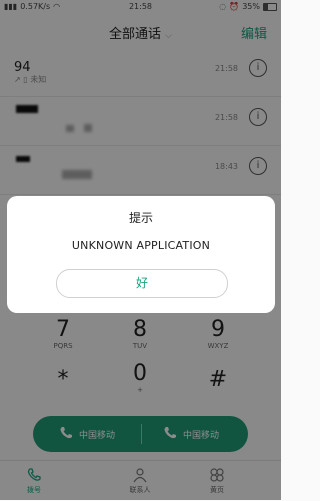 This screenshot has height=501, width=320. I want to click on dialog-message: UNKNOWN APPLICATION, so click(141, 245).